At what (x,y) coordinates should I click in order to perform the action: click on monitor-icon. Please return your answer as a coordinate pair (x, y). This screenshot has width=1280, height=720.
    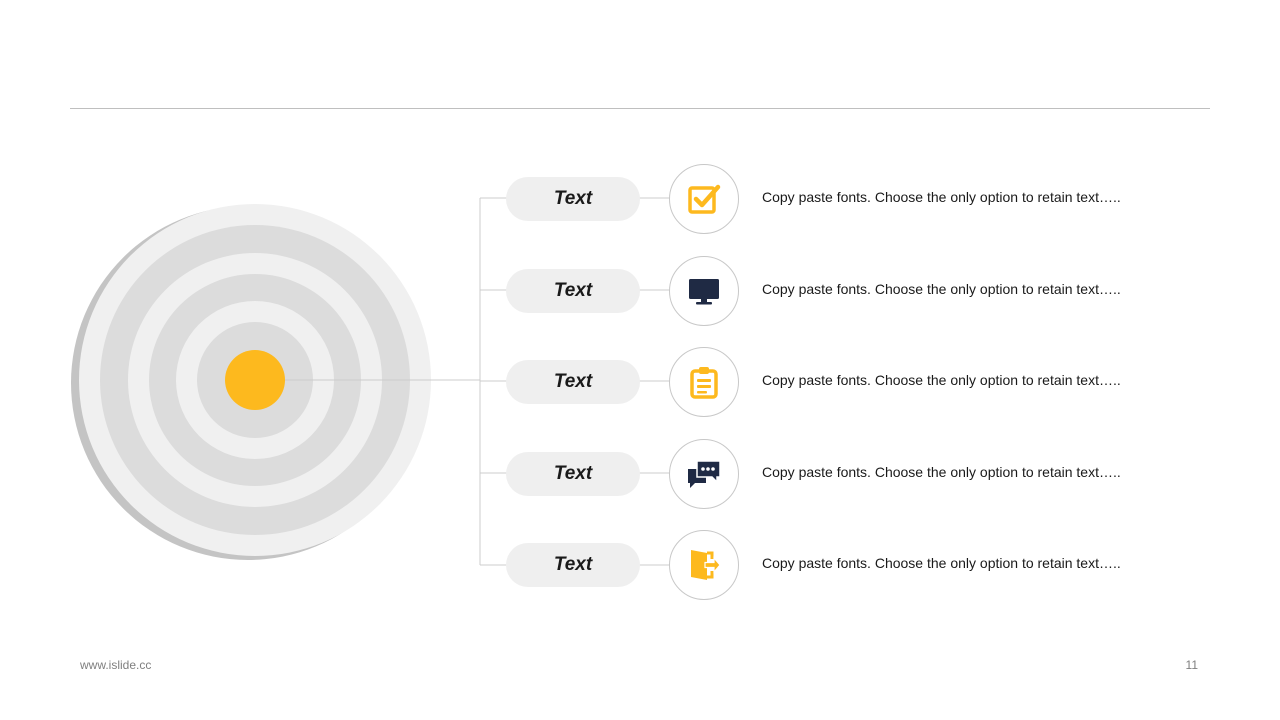
    Looking at the image, I should click on (704, 292).